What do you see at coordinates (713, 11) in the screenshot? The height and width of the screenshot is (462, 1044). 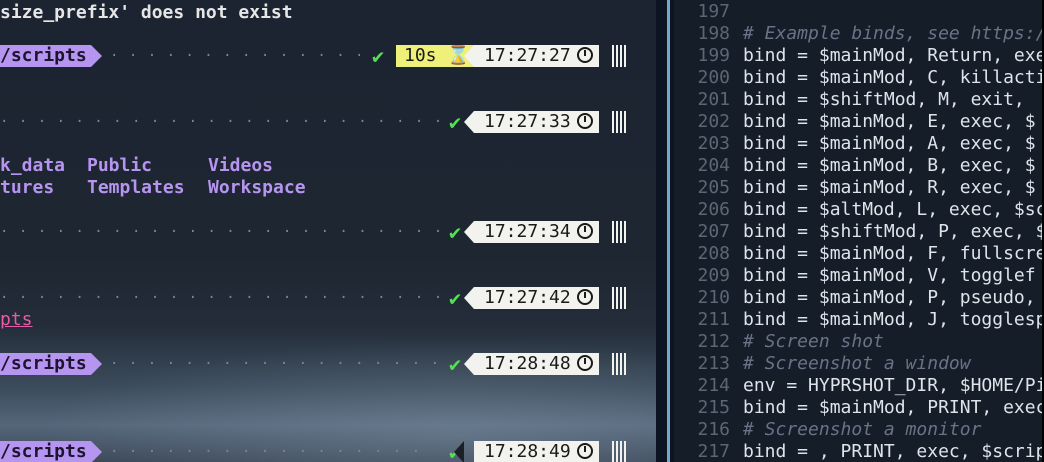 I see `line-number: 197` at bounding box center [713, 11].